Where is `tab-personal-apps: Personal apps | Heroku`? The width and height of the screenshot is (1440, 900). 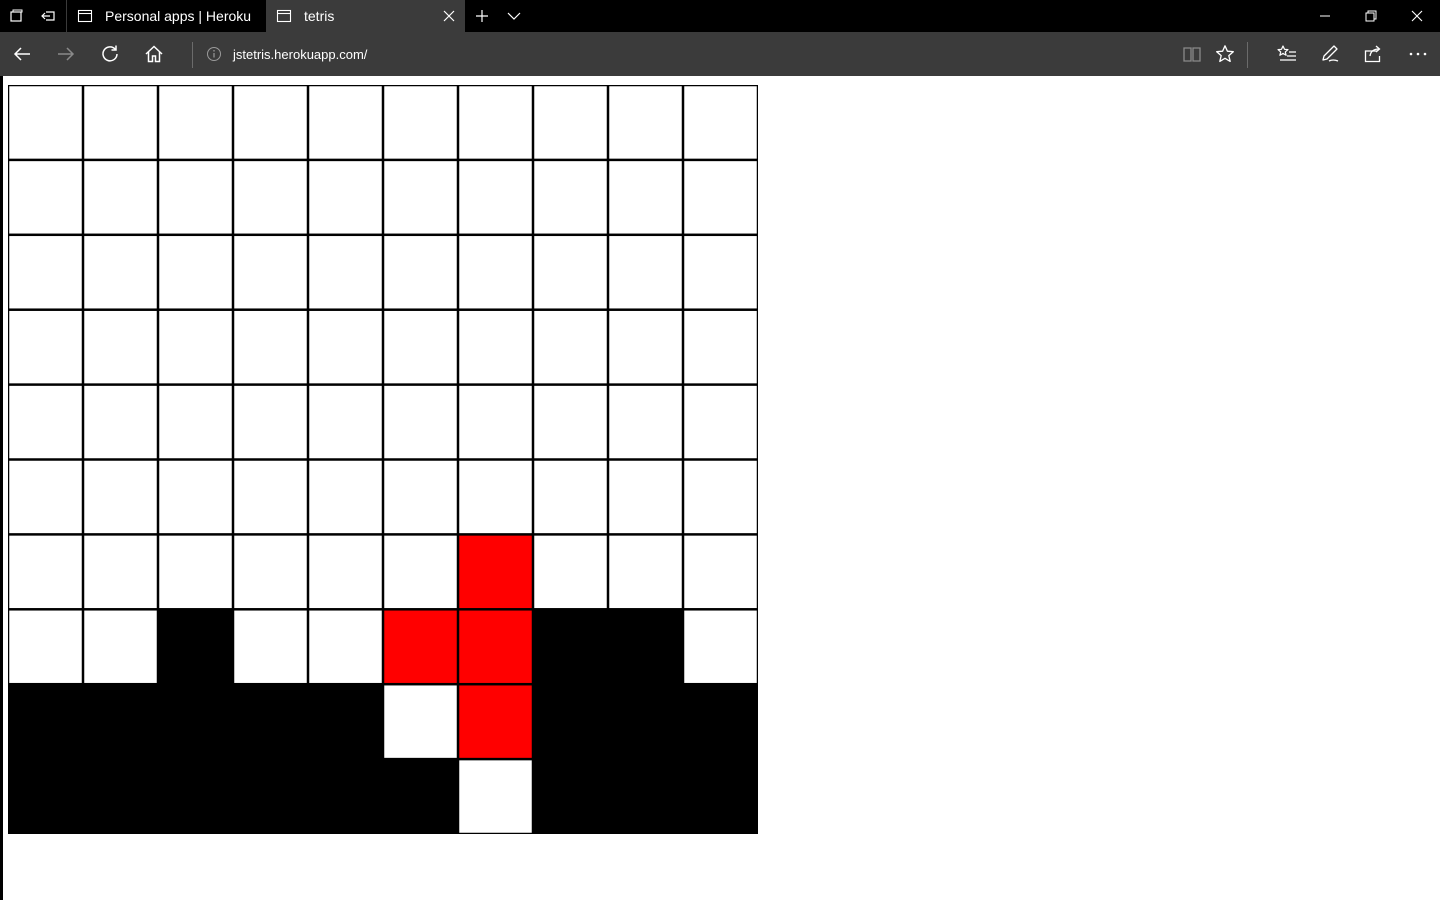
tab-personal-apps: Personal apps | Heroku is located at coordinates (165, 16).